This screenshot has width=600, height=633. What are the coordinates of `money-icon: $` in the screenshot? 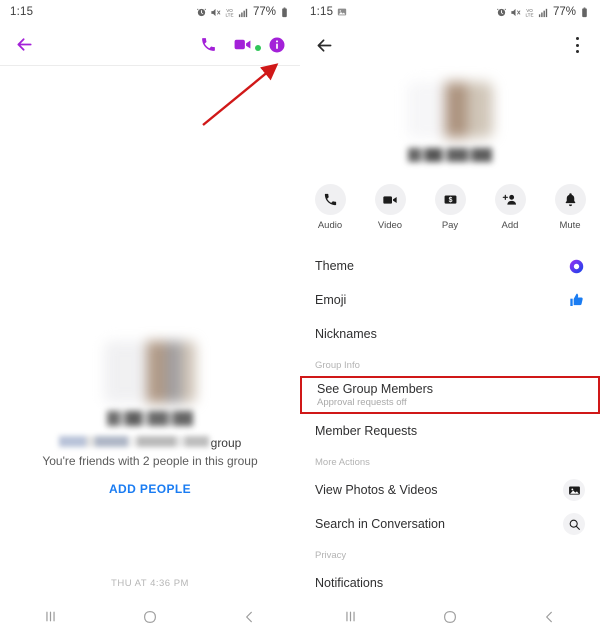 It's located at (450, 199).